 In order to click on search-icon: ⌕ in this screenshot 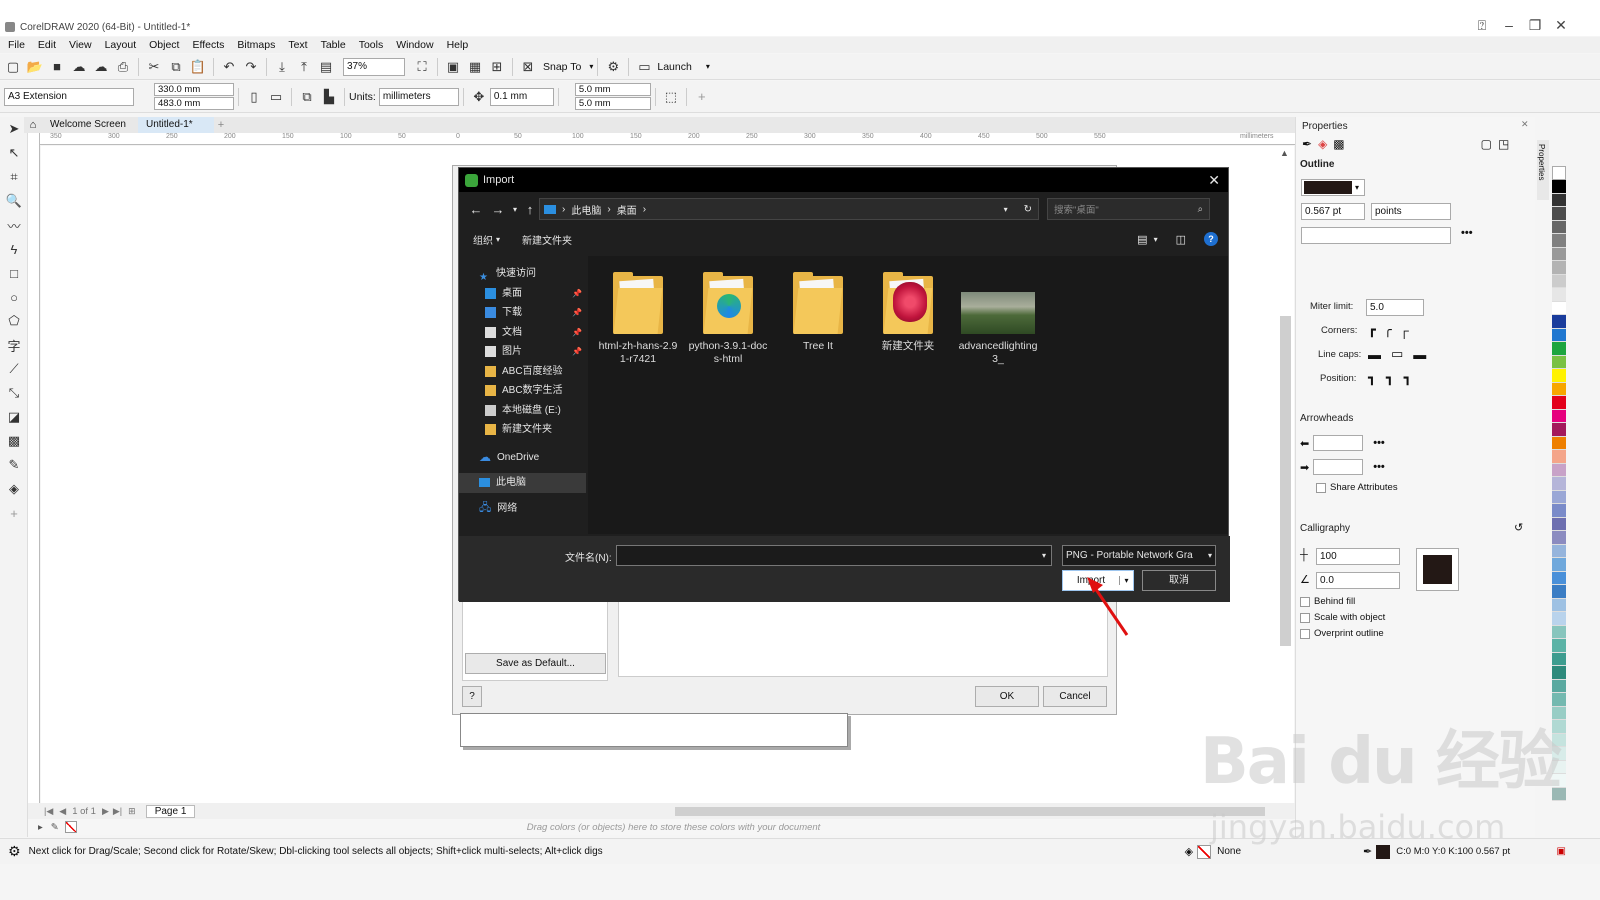, I will do `click(1200, 209)`.